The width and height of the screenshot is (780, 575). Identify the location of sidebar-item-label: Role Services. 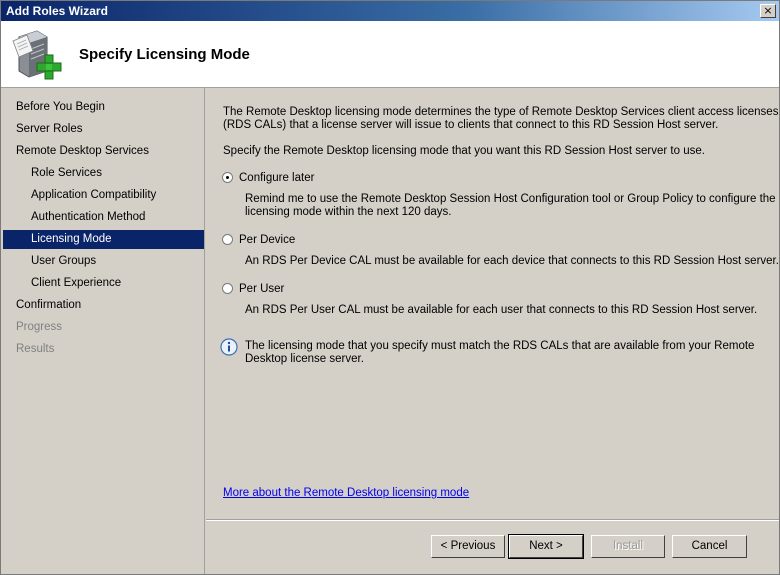
(66, 173).